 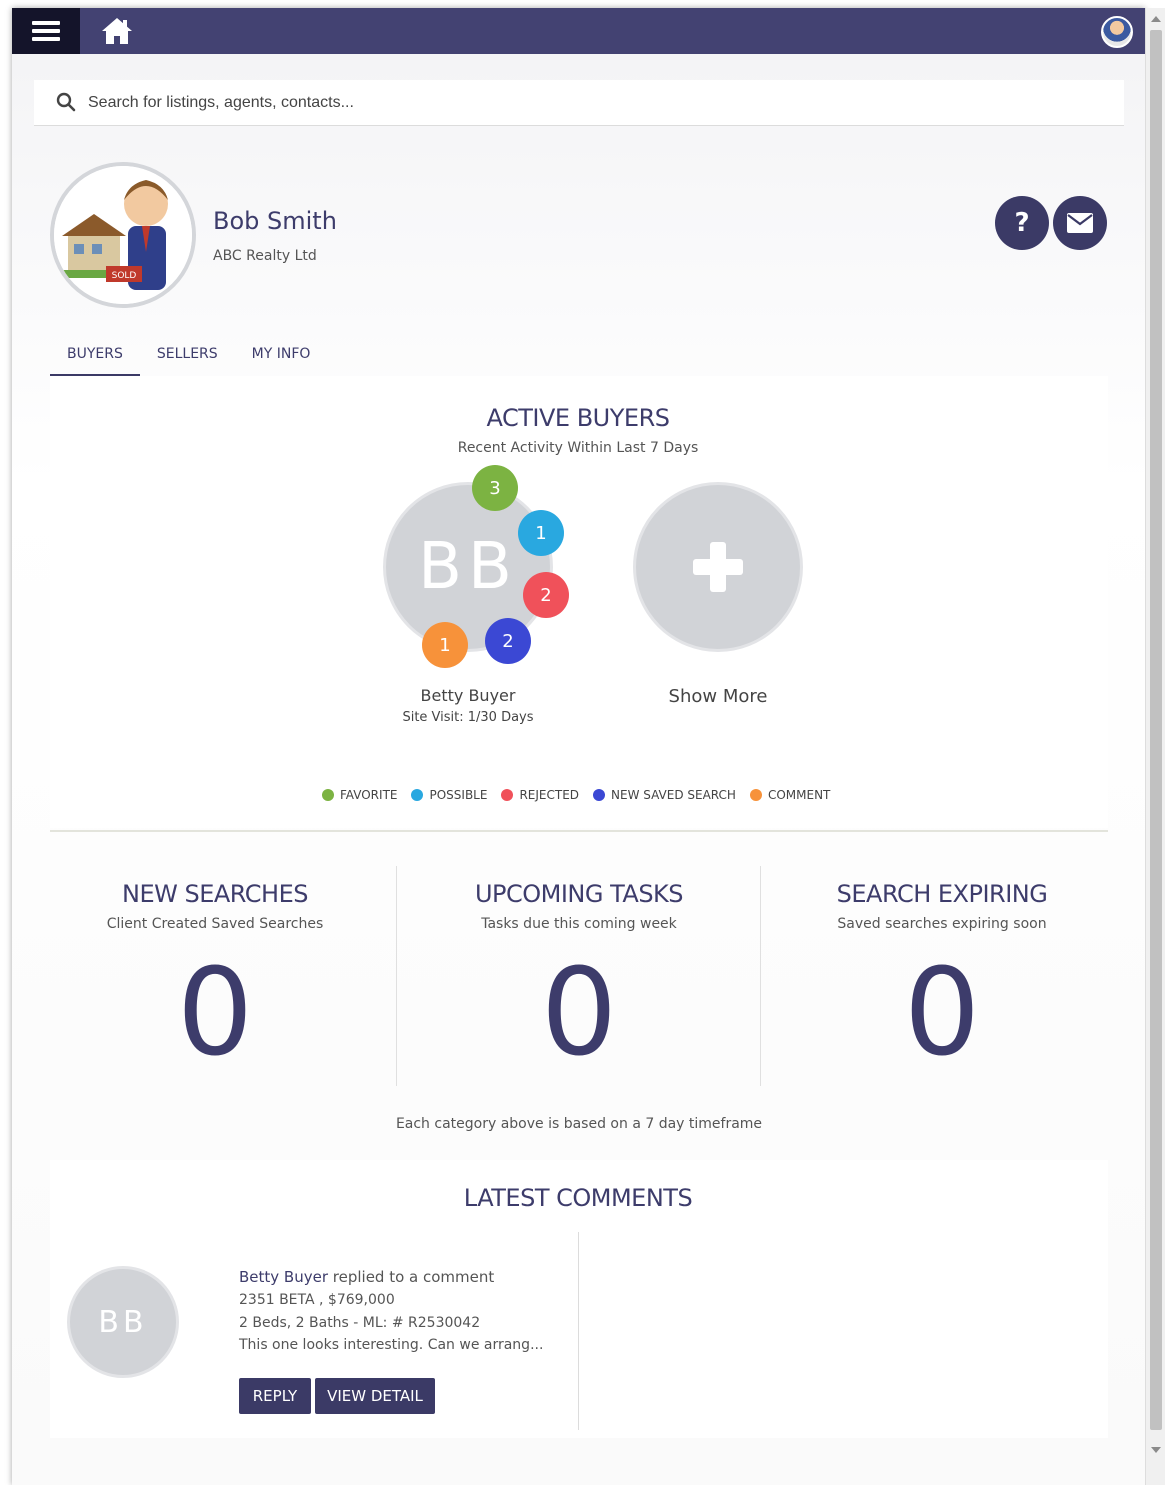 What do you see at coordinates (468, 695) in the screenshot?
I see `buyer-name: Betty Buyer` at bounding box center [468, 695].